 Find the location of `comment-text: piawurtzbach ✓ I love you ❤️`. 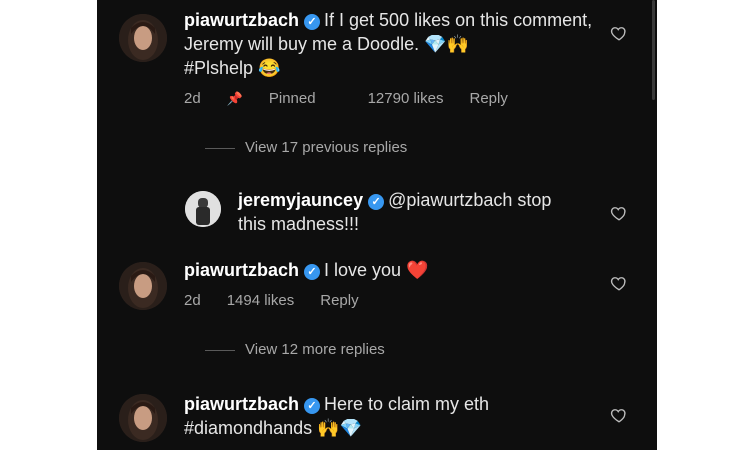

comment-text: piawurtzbach ✓ I love you ❤️ is located at coordinates (404, 270).